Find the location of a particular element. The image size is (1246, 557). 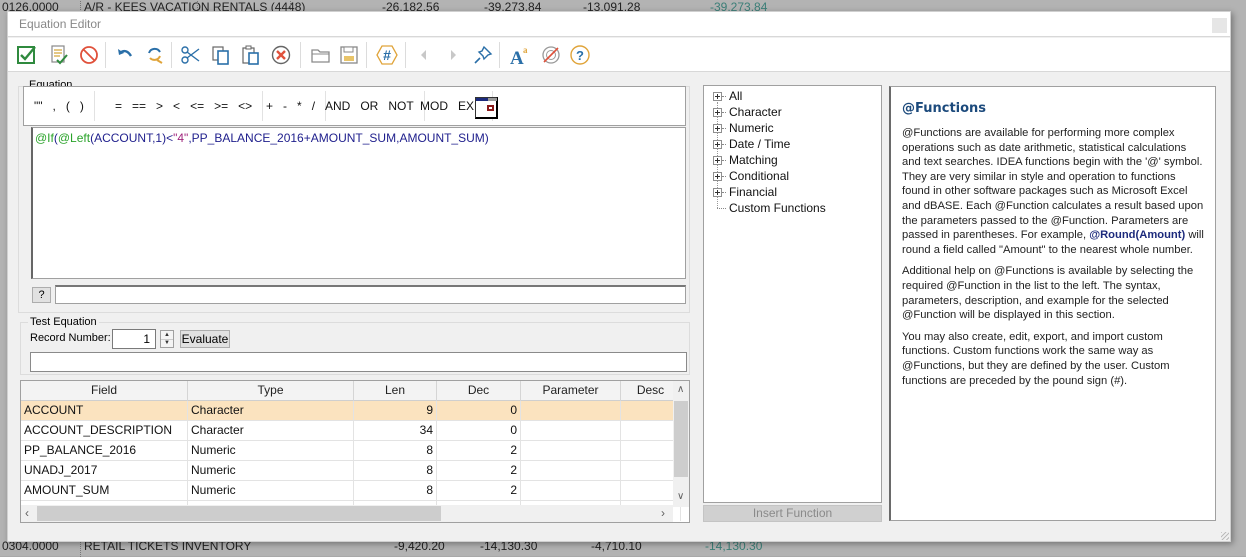

column-header: Desc is located at coordinates (651, 391).